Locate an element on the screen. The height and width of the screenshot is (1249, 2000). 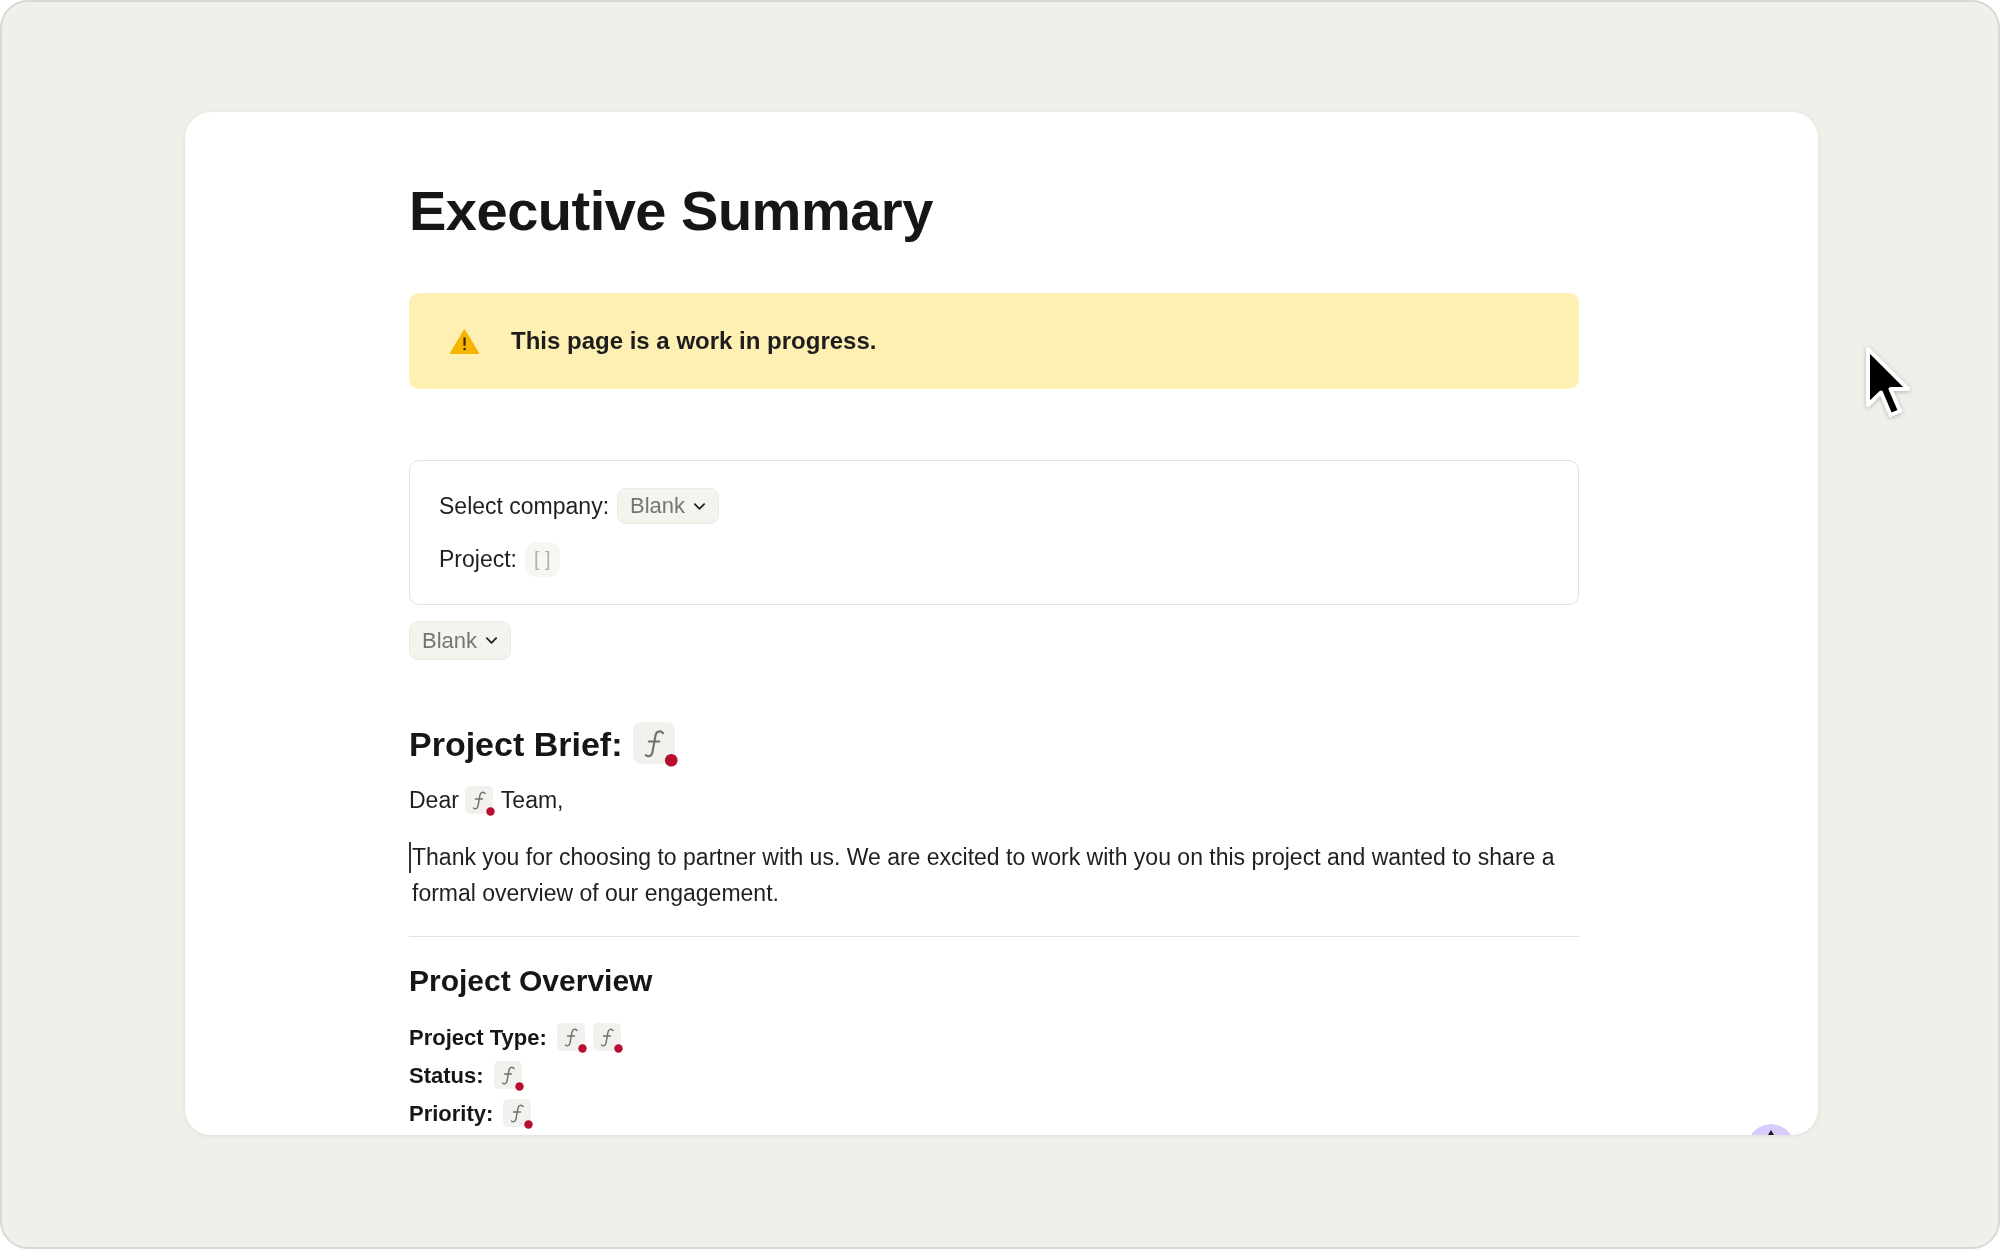
field-label: Status: is located at coordinates (446, 1076).